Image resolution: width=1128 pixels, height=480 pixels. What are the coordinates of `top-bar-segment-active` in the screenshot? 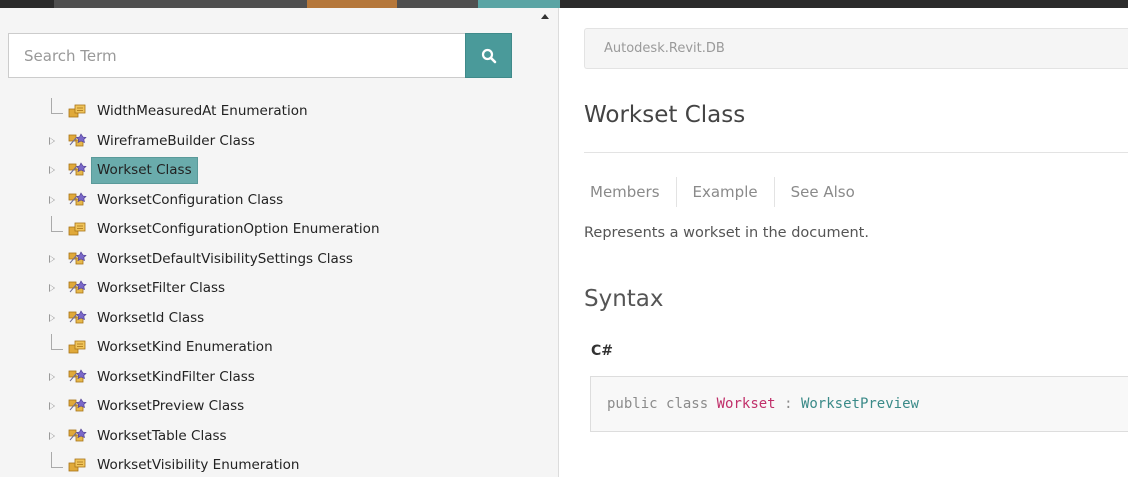 It's located at (519, 4).